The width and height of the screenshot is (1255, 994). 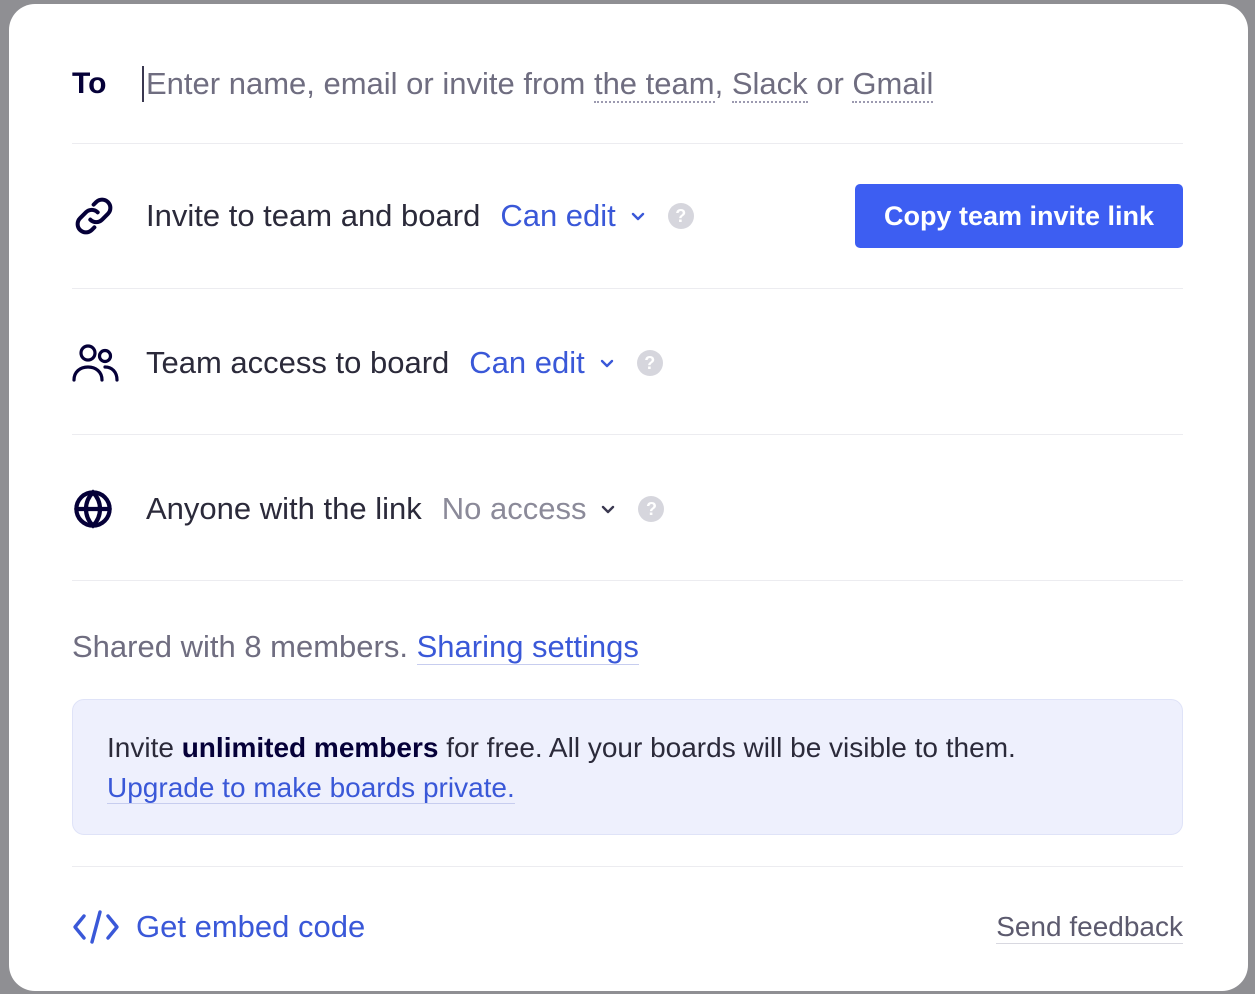 I want to click on code-icon, so click(x=96, y=927).